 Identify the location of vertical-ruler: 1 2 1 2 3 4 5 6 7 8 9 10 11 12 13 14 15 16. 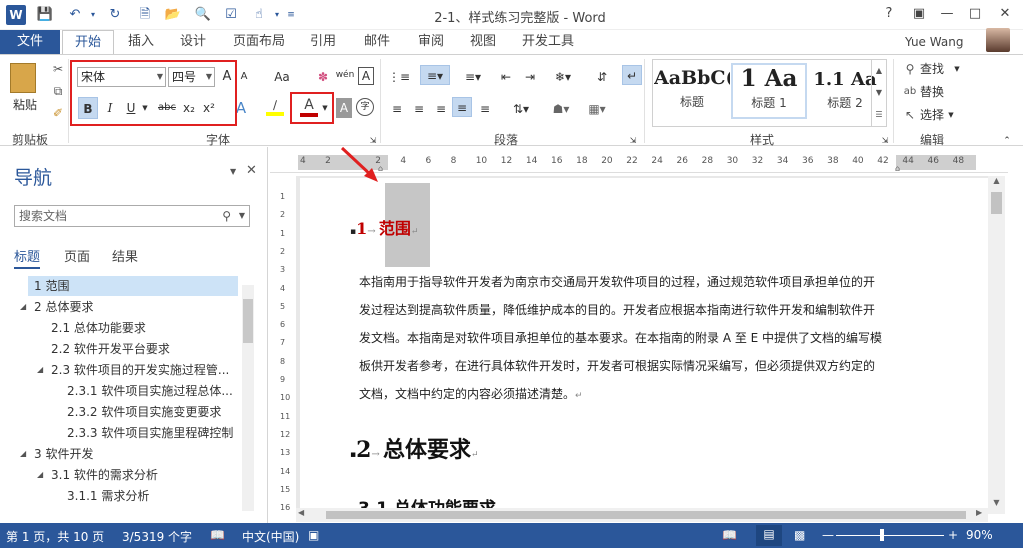
(286, 346).